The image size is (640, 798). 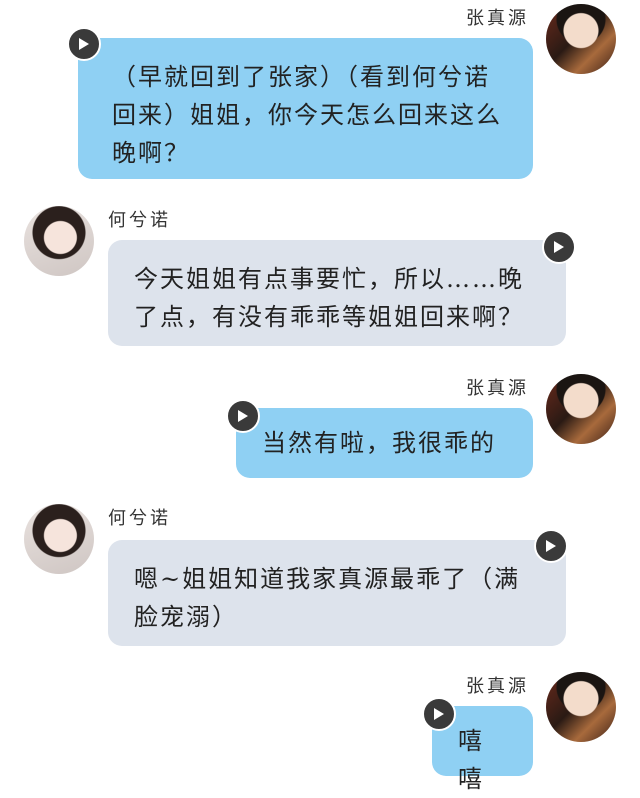 What do you see at coordinates (337, 593) in the screenshot?
I see `message-bubble: 嗯~姐姐知道我家真源最乖了（满脸宠溺）` at bounding box center [337, 593].